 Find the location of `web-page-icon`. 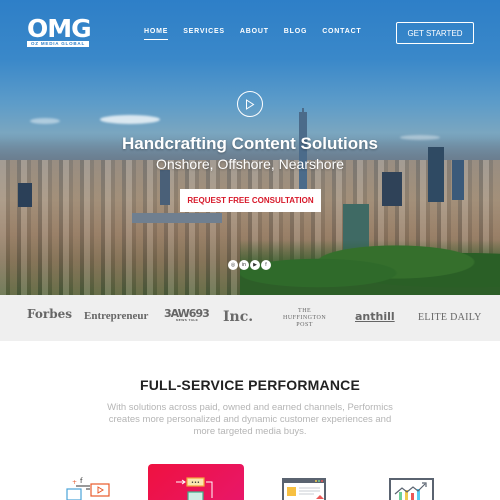

web-page-icon is located at coordinates (304, 489).